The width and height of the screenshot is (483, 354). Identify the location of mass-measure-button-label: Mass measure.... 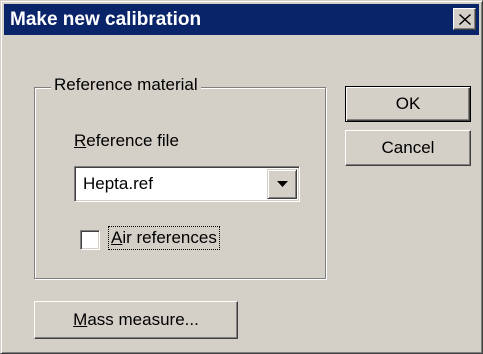
(136, 319).